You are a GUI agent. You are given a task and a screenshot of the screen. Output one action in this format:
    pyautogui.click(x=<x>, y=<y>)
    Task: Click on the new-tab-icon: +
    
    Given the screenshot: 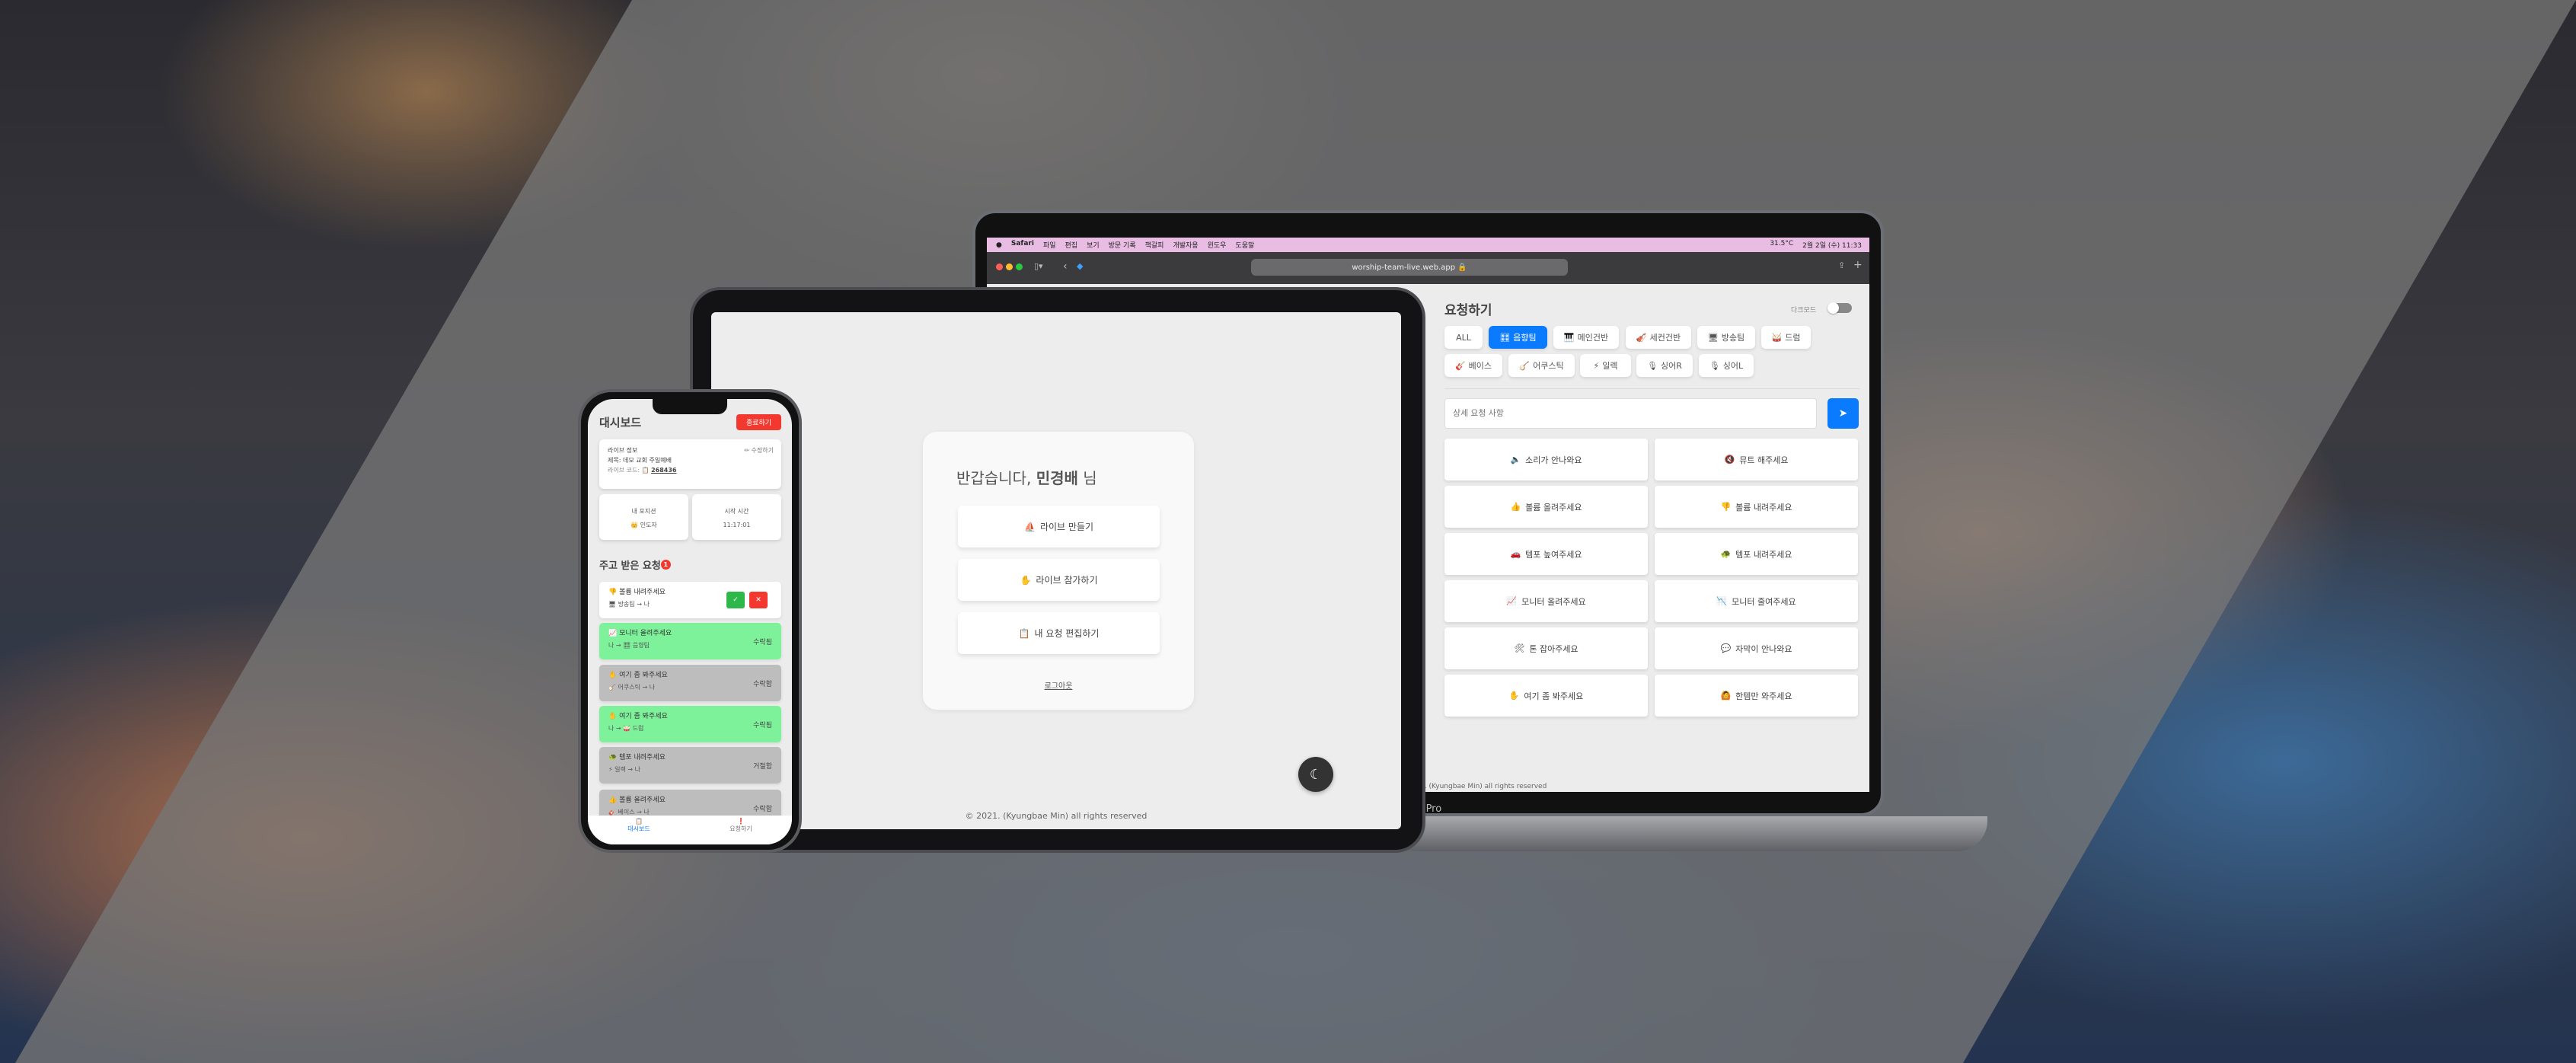 What is the action you would take?
    pyautogui.click(x=1858, y=265)
    